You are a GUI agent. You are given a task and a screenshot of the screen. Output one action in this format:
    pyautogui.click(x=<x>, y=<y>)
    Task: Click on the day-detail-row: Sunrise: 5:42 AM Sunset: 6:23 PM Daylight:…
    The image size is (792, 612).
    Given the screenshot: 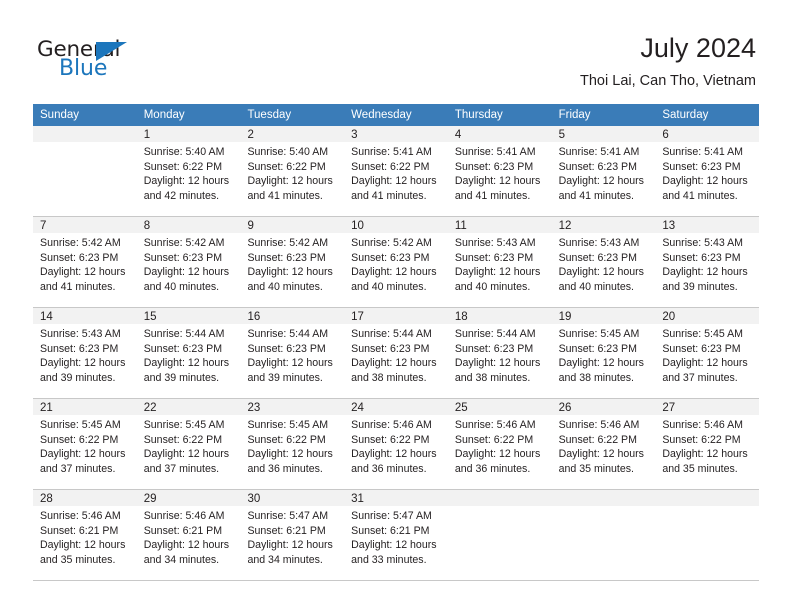 What is the action you would take?
    pyautogui.click(x=396, y=270)
    